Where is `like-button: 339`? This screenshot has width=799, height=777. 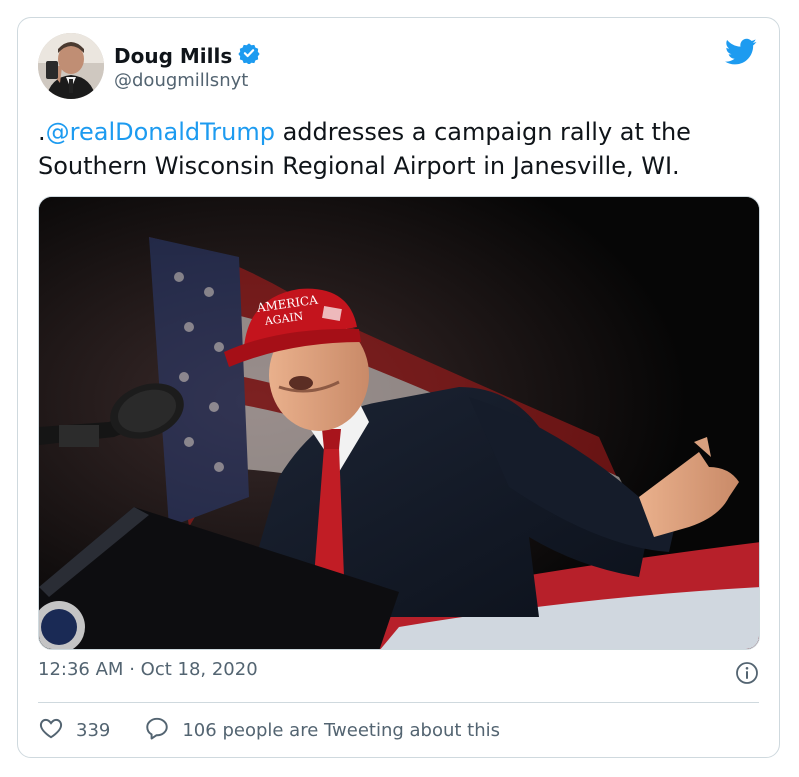
like-button: 339 is located at coordinates (74, 730).